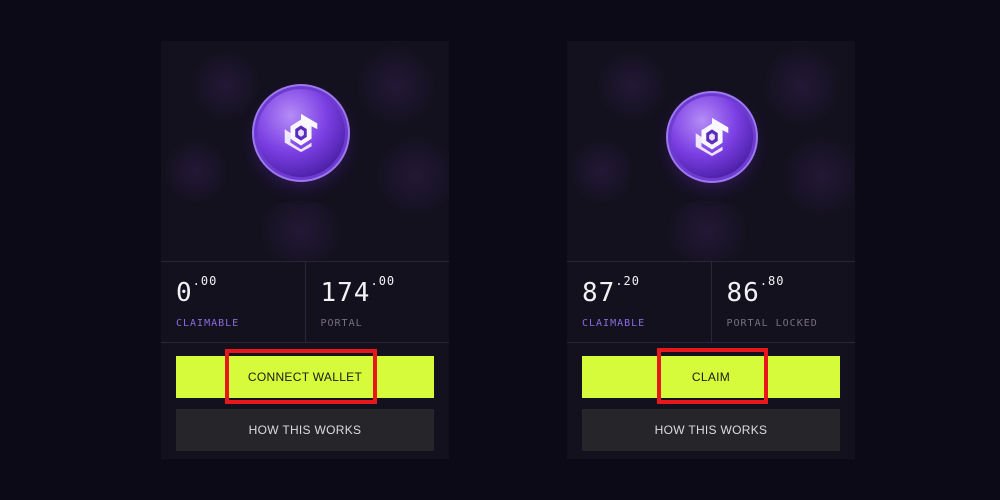 This screenshot has width=1000, height=500. What do you see at coordinates (772, 323) in the screenshot?
I see `portal-locked-label: PORTAL LOCKED` at bounding box center [772, 323].